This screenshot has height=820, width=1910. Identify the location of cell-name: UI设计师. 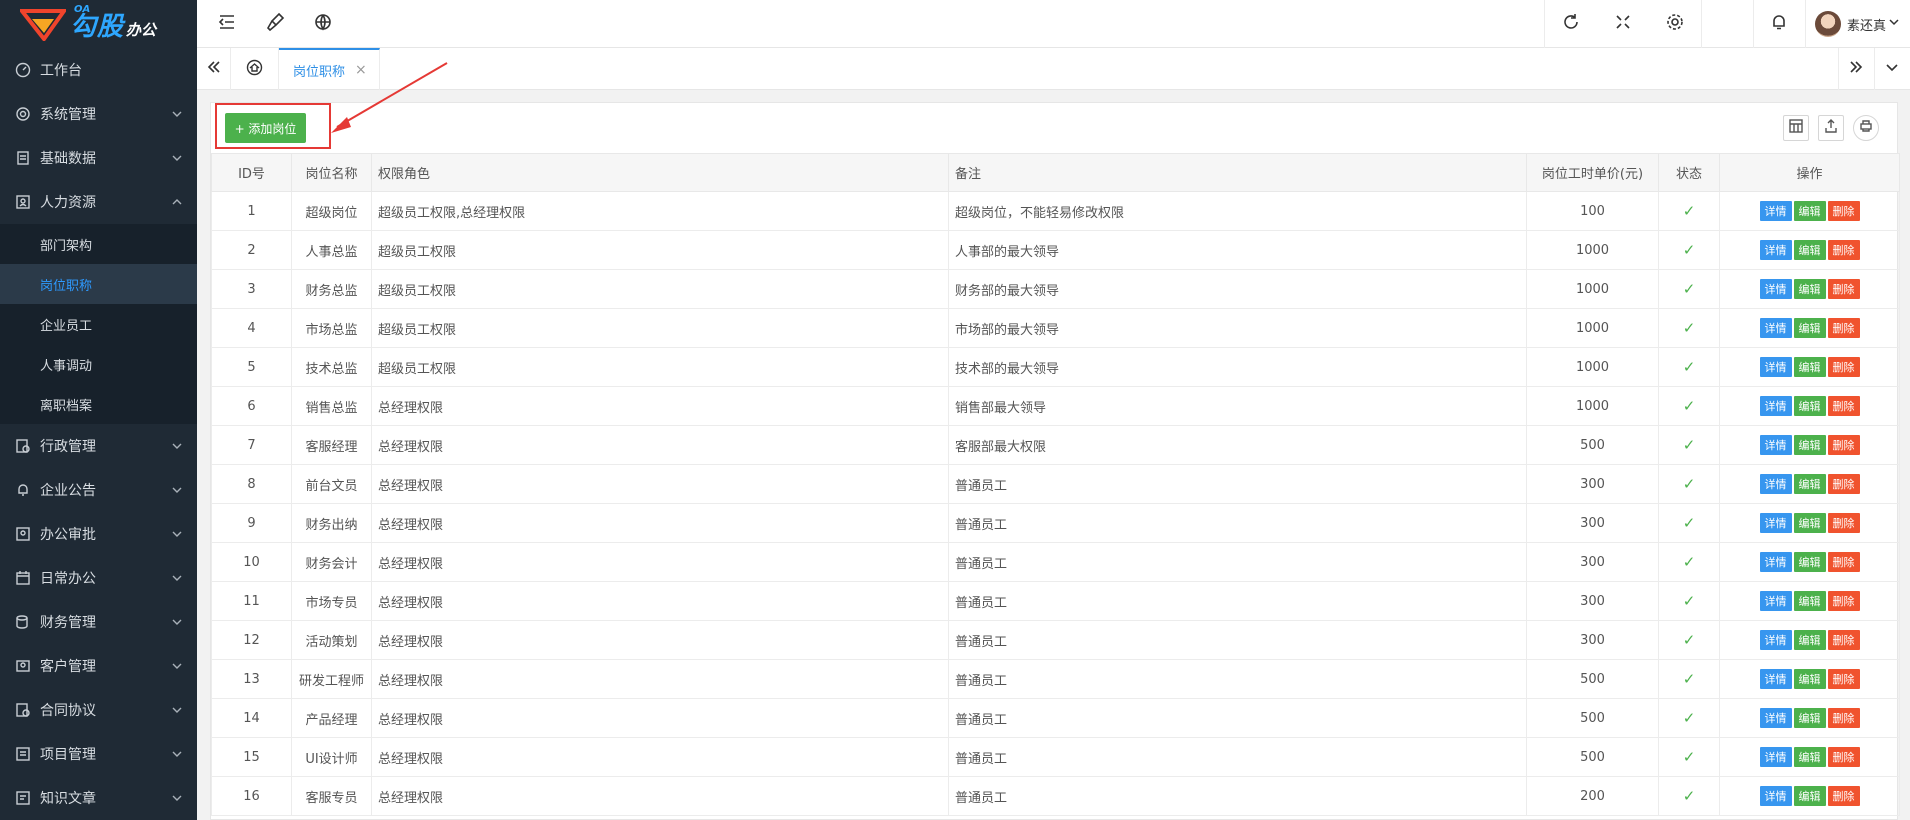
(331, 757).